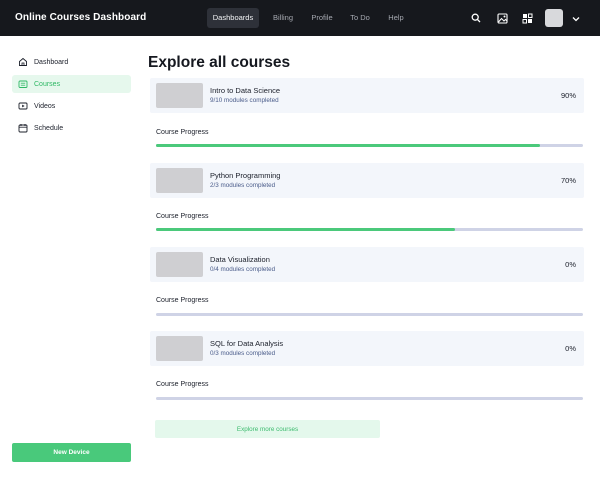 This screenshot has height=481, width=600. I want to click on calendar-icon, so click(23, 128).